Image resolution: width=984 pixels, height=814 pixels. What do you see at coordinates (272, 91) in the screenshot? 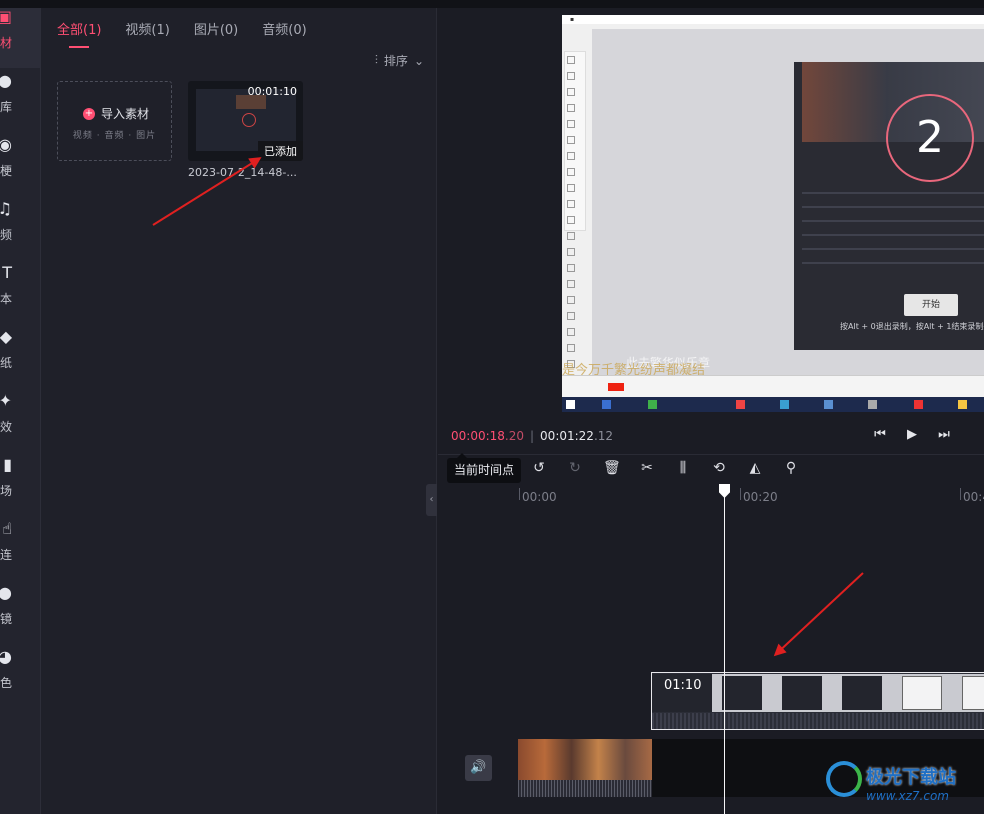
I see `media-duration: 00:01:10` at bounding box center [272, 91].